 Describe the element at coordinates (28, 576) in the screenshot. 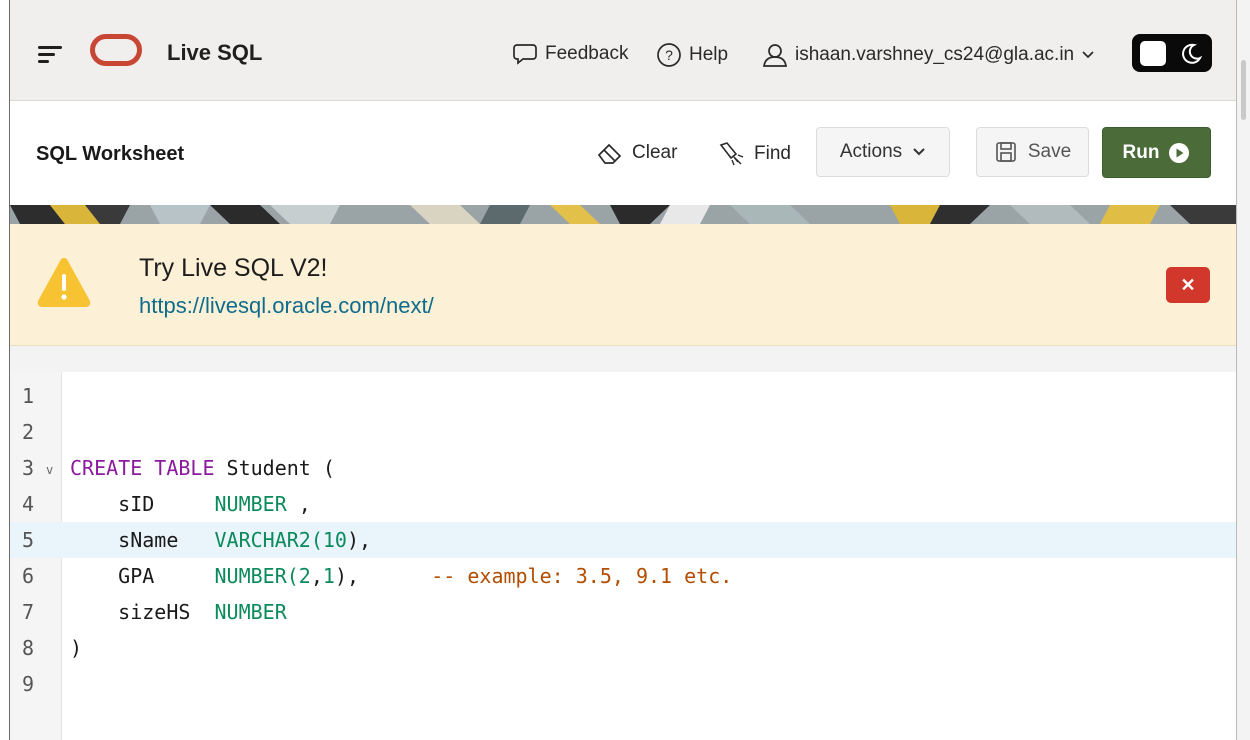

I see `line-number: 6` at that location.